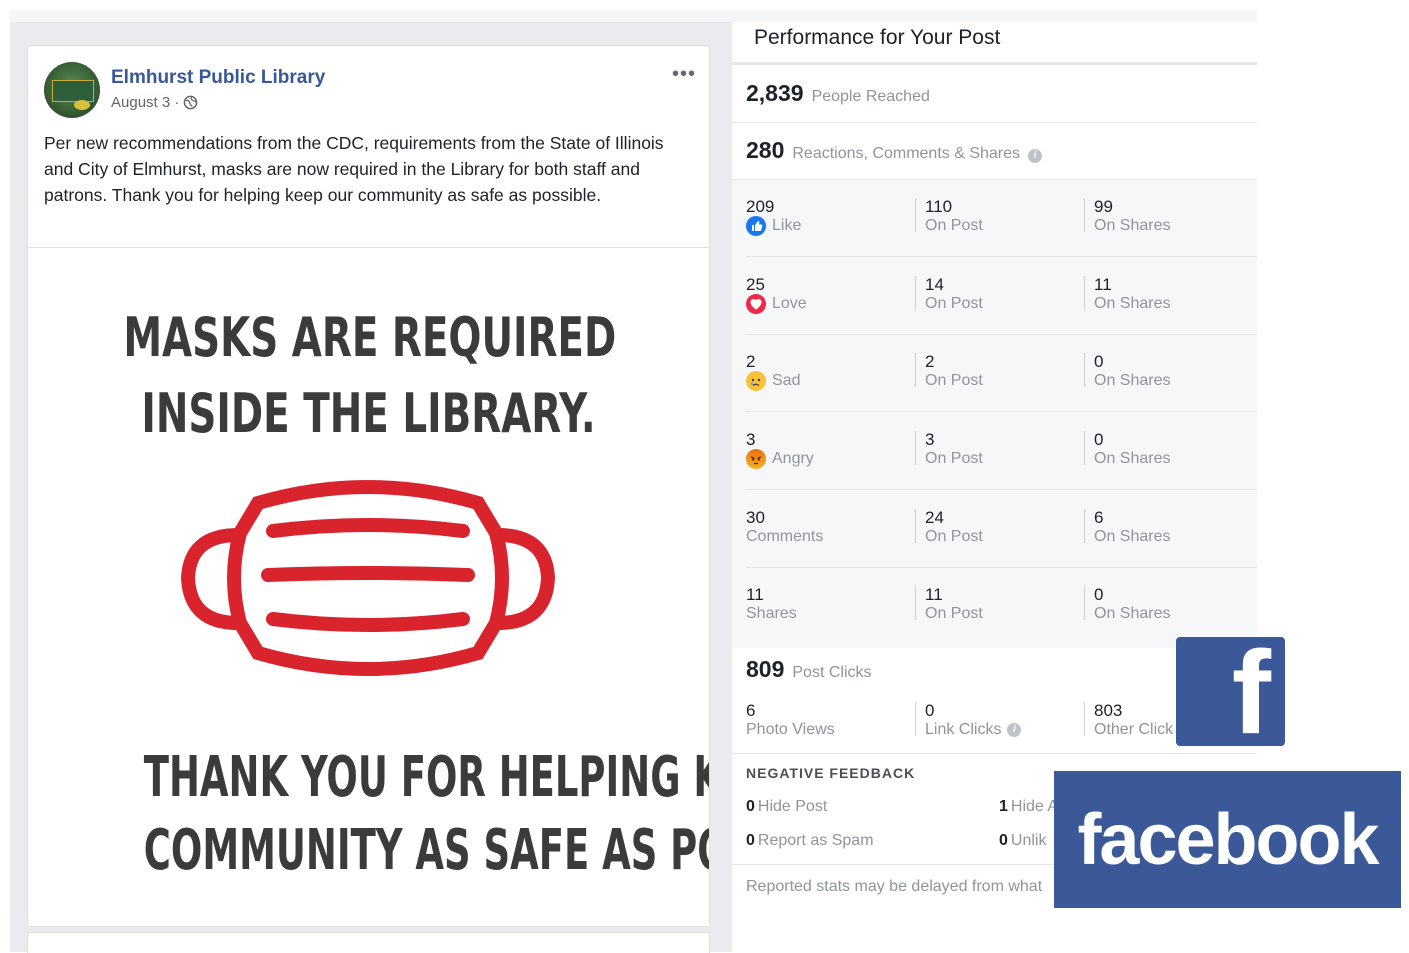 The image size is (1409, 953). What do you see at coordinates (1132, 536) in the screenshot?
I see `comments-on-shares-label: On Shares` at bounding box center [1132, 536].